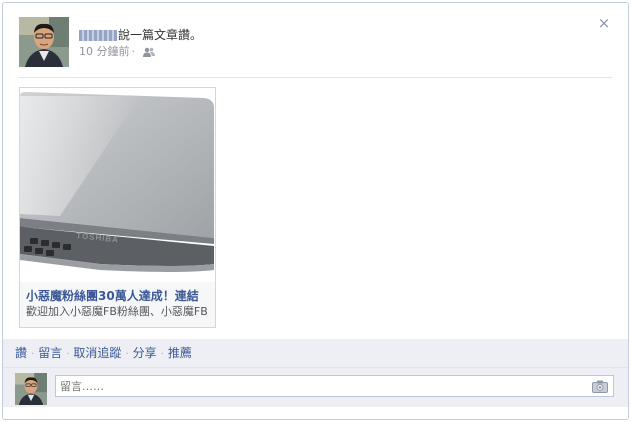 The width and height of the screenshot is (631, 422). I want to click on header-divider, so click(315, 77).